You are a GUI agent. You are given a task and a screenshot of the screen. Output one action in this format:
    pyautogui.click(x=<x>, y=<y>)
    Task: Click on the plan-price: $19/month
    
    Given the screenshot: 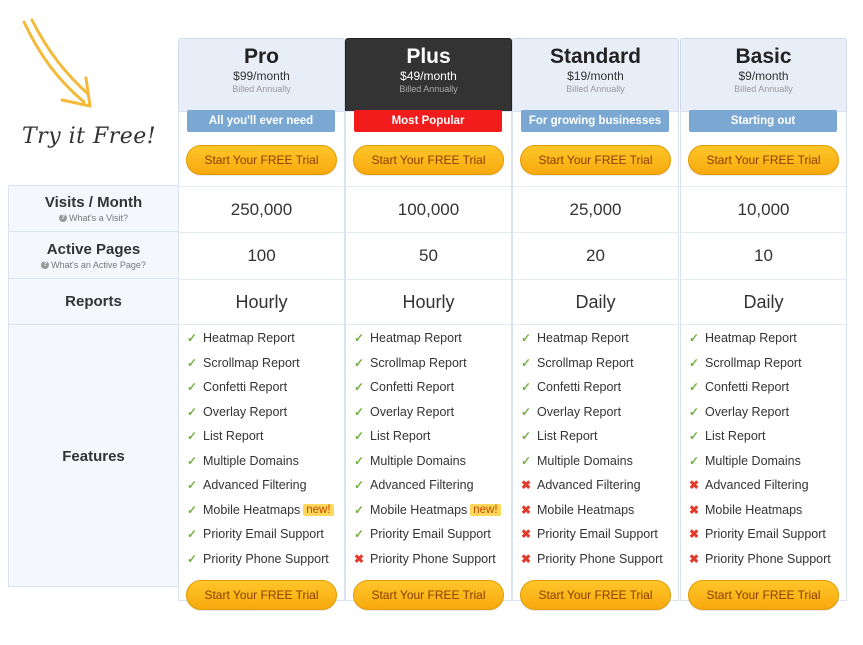 What is the action you would take?
    pyautogui.click(x=595, y=76)
    